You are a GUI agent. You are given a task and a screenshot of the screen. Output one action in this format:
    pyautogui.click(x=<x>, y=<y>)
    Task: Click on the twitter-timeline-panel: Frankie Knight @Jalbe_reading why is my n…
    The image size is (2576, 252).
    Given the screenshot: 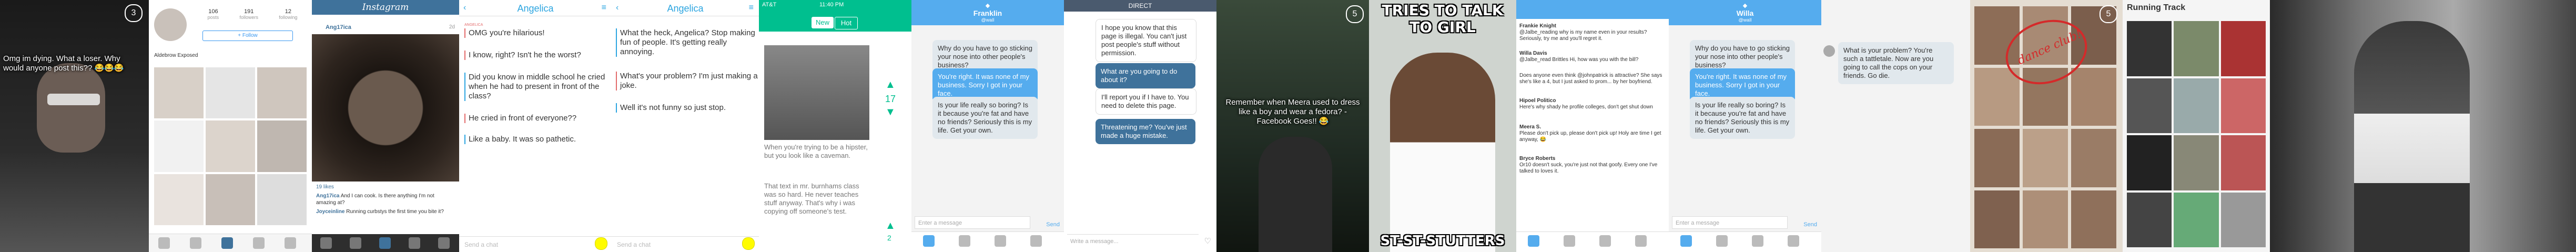 What is the action you would take?
    pyautogui.click(x=1593, y=126)
    